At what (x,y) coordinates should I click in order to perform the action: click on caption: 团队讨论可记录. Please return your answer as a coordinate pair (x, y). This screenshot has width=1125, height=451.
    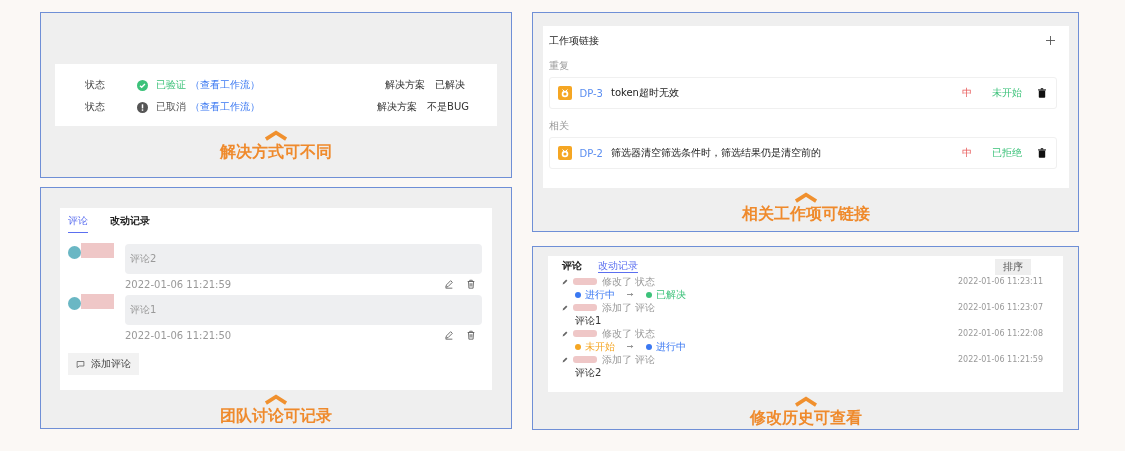
    Looking at the image, I should click on (276, 416).